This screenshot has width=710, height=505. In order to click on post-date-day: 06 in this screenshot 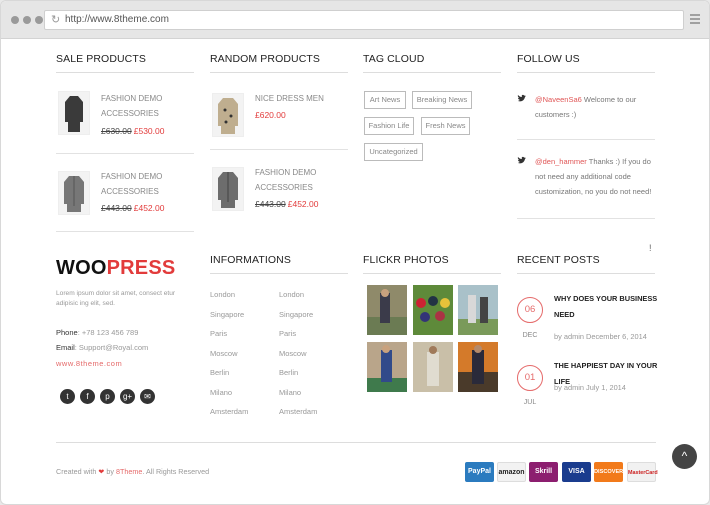, I will do `click(530, 310)`.